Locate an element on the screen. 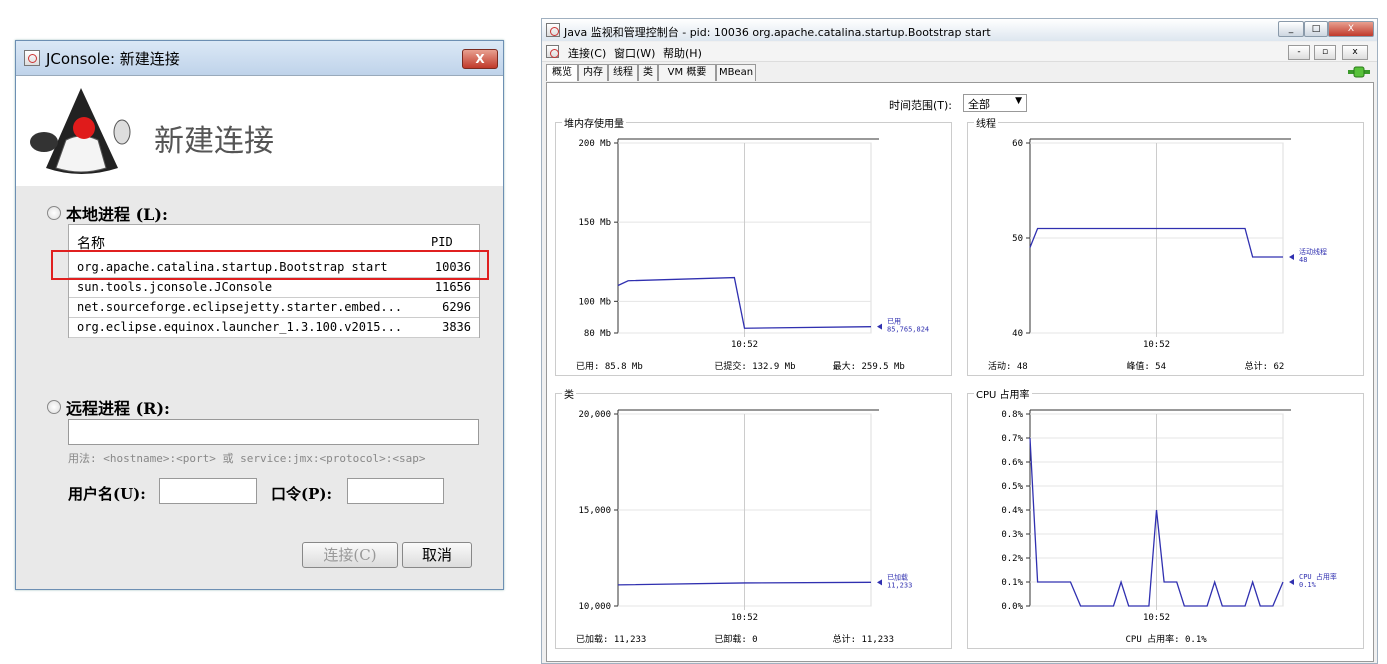 This screenshot has width=1387, height=664. legend-label: 活动线程 is located at coordinates (1313, 251).